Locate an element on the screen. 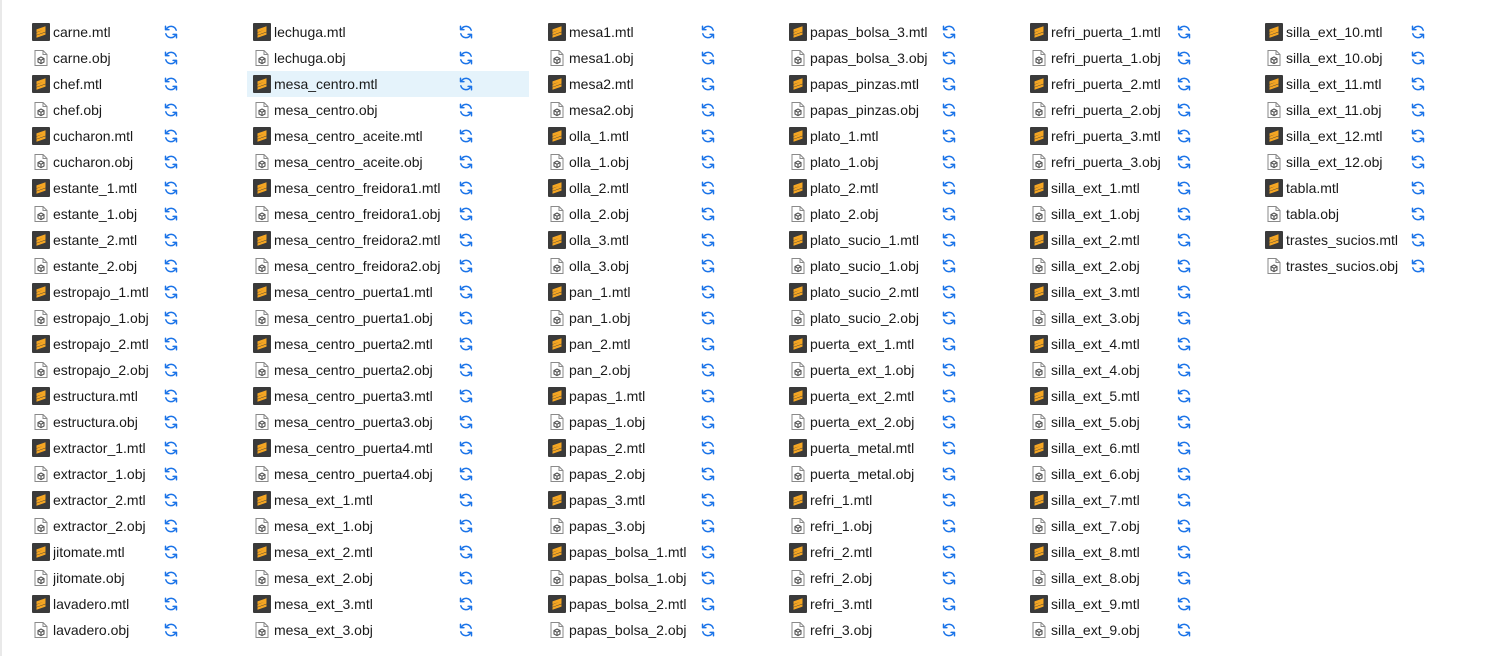  file-item: estante_1.obj is located at coordinates (95, 214).